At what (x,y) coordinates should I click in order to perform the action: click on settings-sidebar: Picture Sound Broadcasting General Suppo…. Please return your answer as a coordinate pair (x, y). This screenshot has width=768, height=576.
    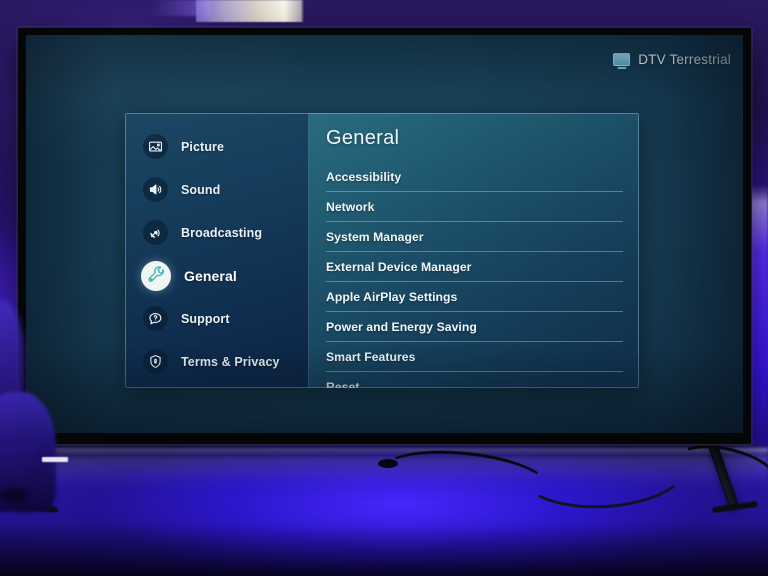
    Looking at the image, I should click on (217, 250).